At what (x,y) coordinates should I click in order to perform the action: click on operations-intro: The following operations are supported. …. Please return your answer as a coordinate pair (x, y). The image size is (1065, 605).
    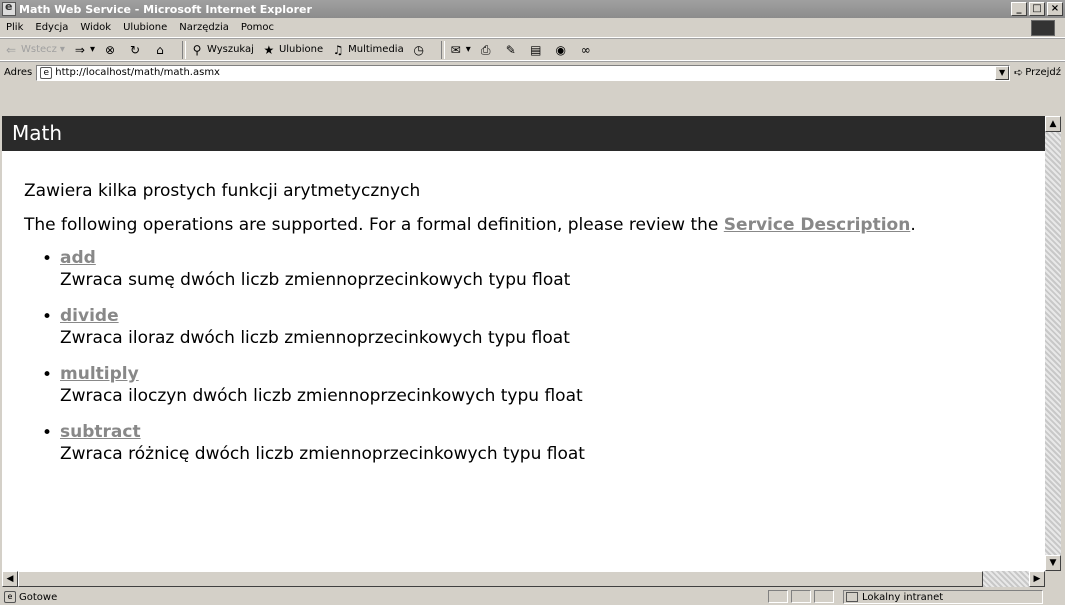
    Looking at the image, I should click on (523, 225).